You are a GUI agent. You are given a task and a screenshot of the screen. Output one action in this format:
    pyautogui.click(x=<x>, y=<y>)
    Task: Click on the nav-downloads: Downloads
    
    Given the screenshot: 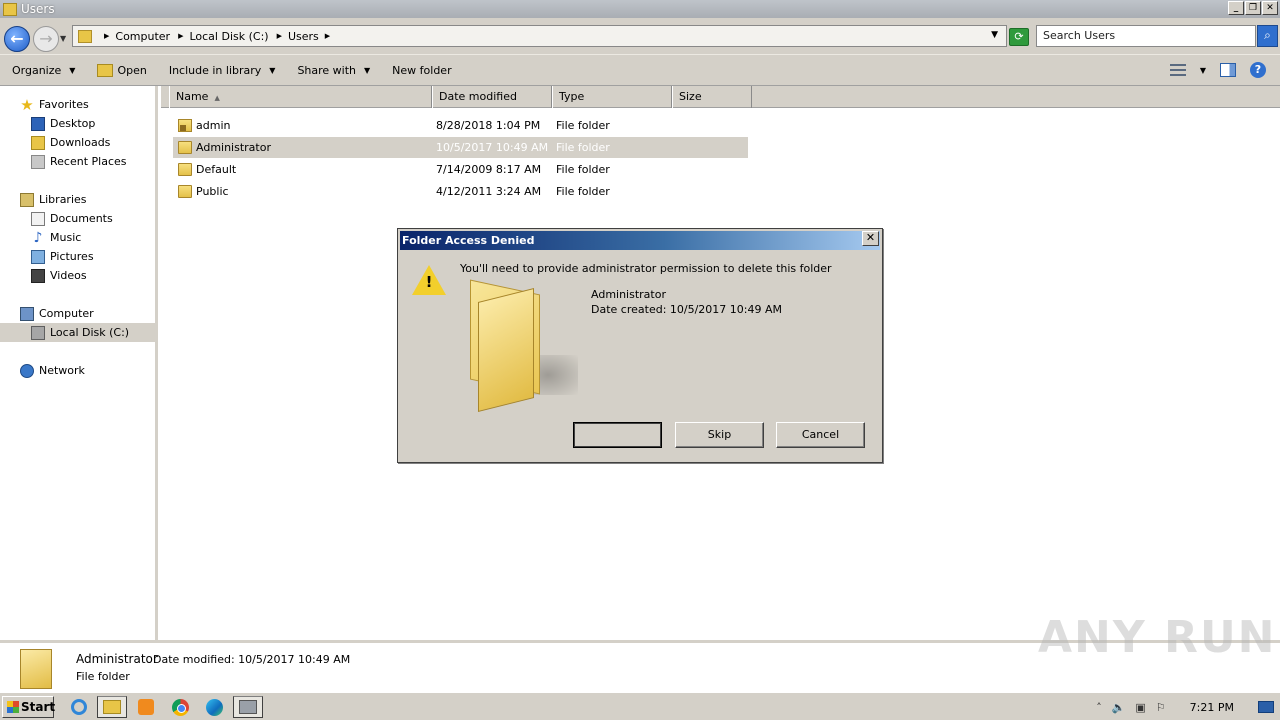 What is the action you would take?
    pyautogui.click(x=70, y=142)
    